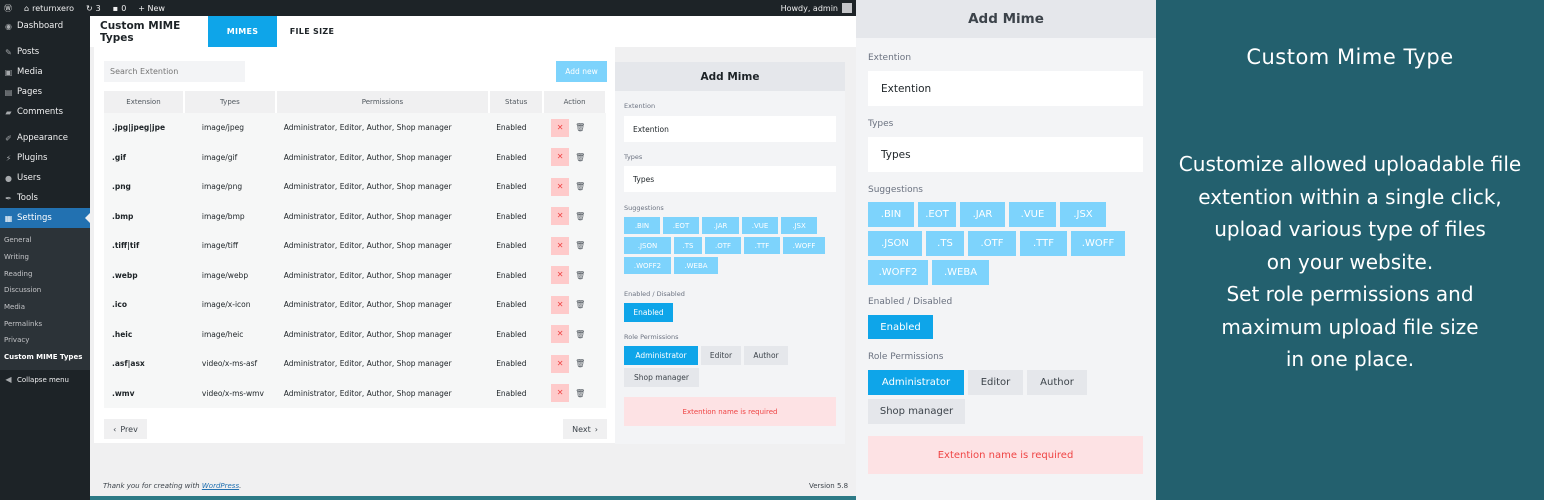 The height and width of the screenshot is (500, 1544). I want to click on new-content-link: + New, so click(151, 8).